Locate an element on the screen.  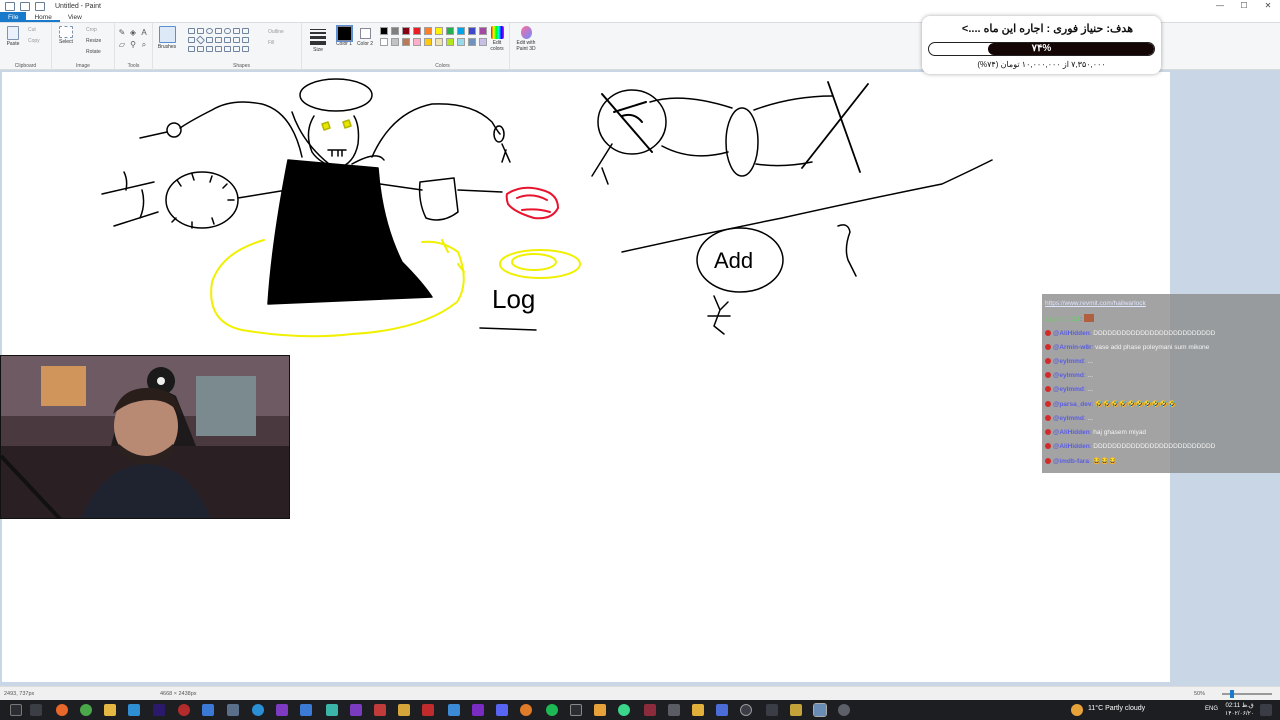
color2-button: Color 2 is located at coordinates (365, 36).